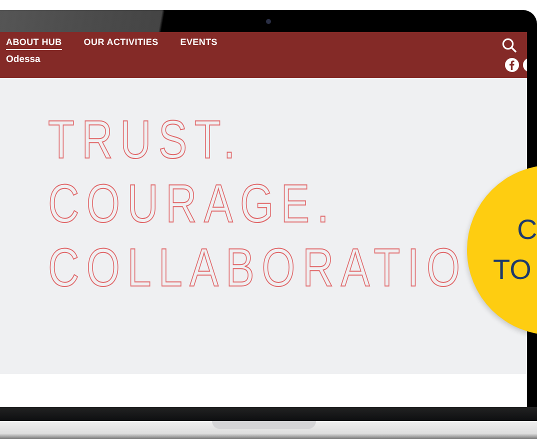 This screenshot has height=439, width=537. I want to click on nav-tab: ABOUT HUB, so click(34, 44).